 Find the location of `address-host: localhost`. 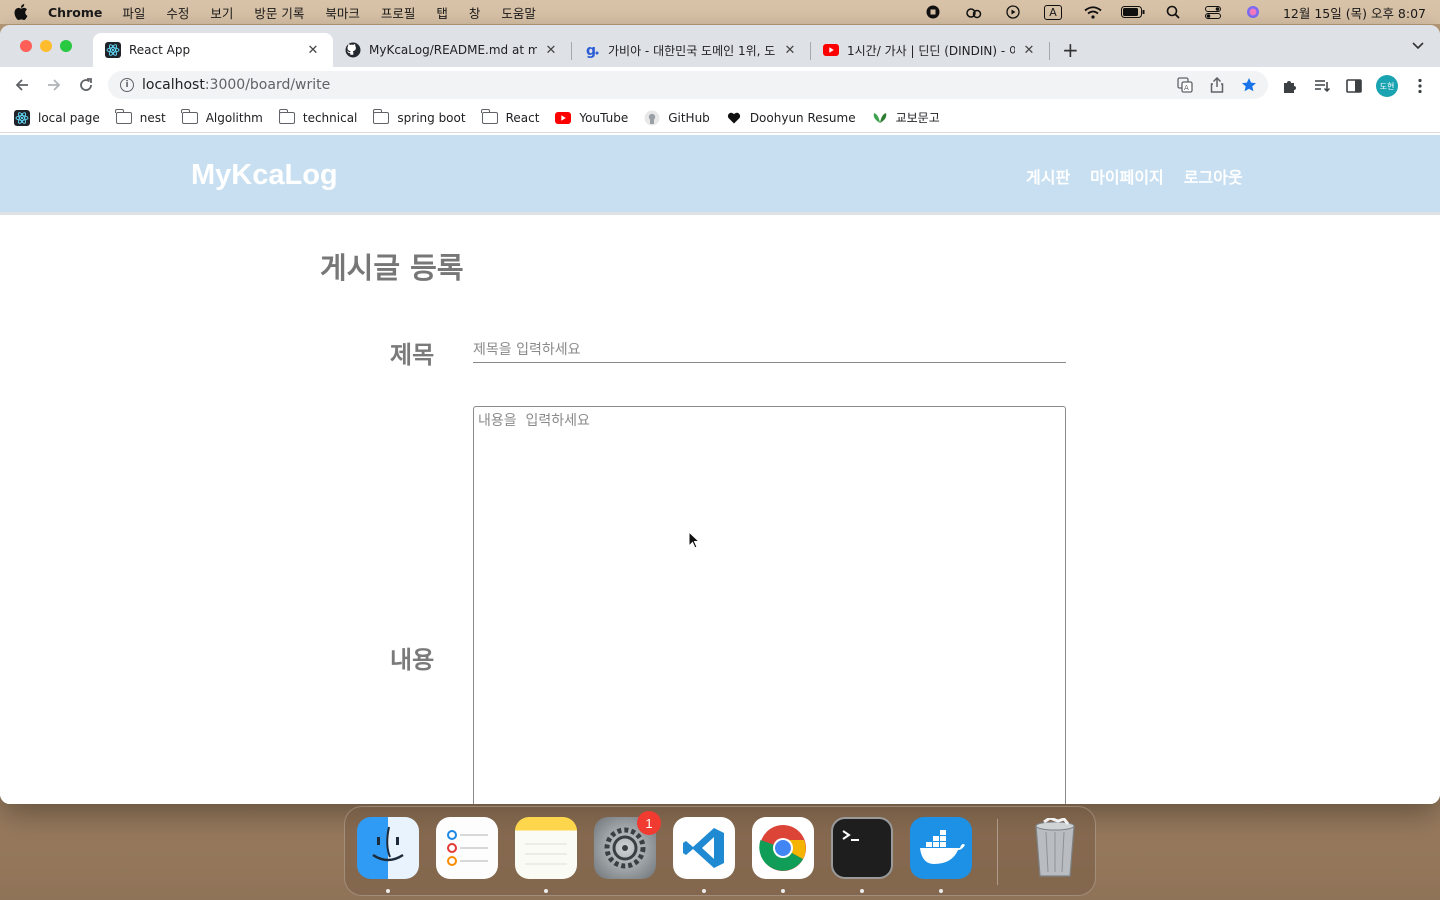

address-host: localhost is located at coordinates (173, 85).